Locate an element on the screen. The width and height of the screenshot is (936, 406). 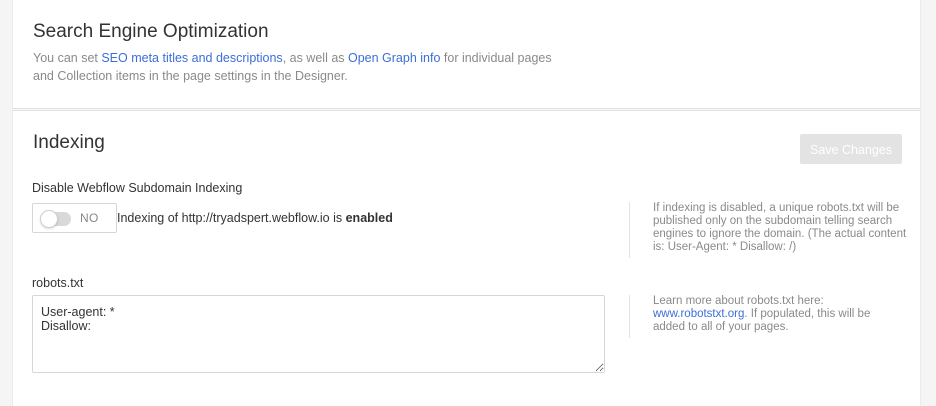
seo-description-text-1: You can set is located at coordinates (67, 58).